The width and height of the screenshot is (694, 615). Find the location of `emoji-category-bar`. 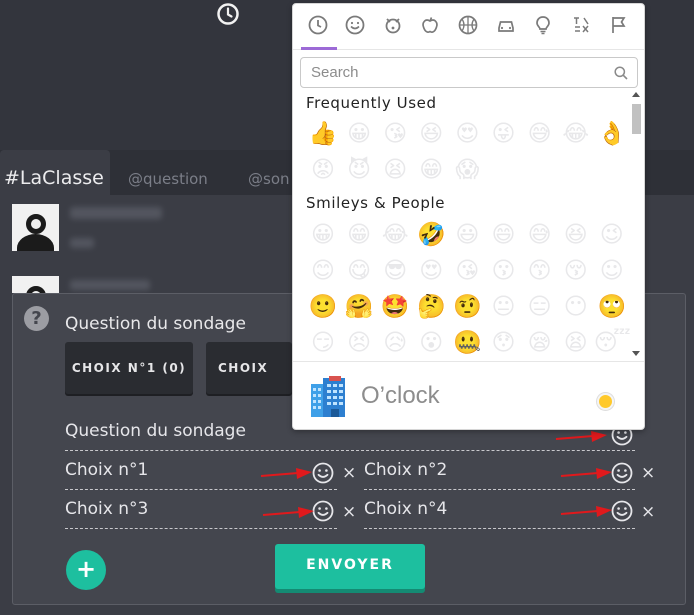

emoji-category-bar is located at coordinates (468, 27).